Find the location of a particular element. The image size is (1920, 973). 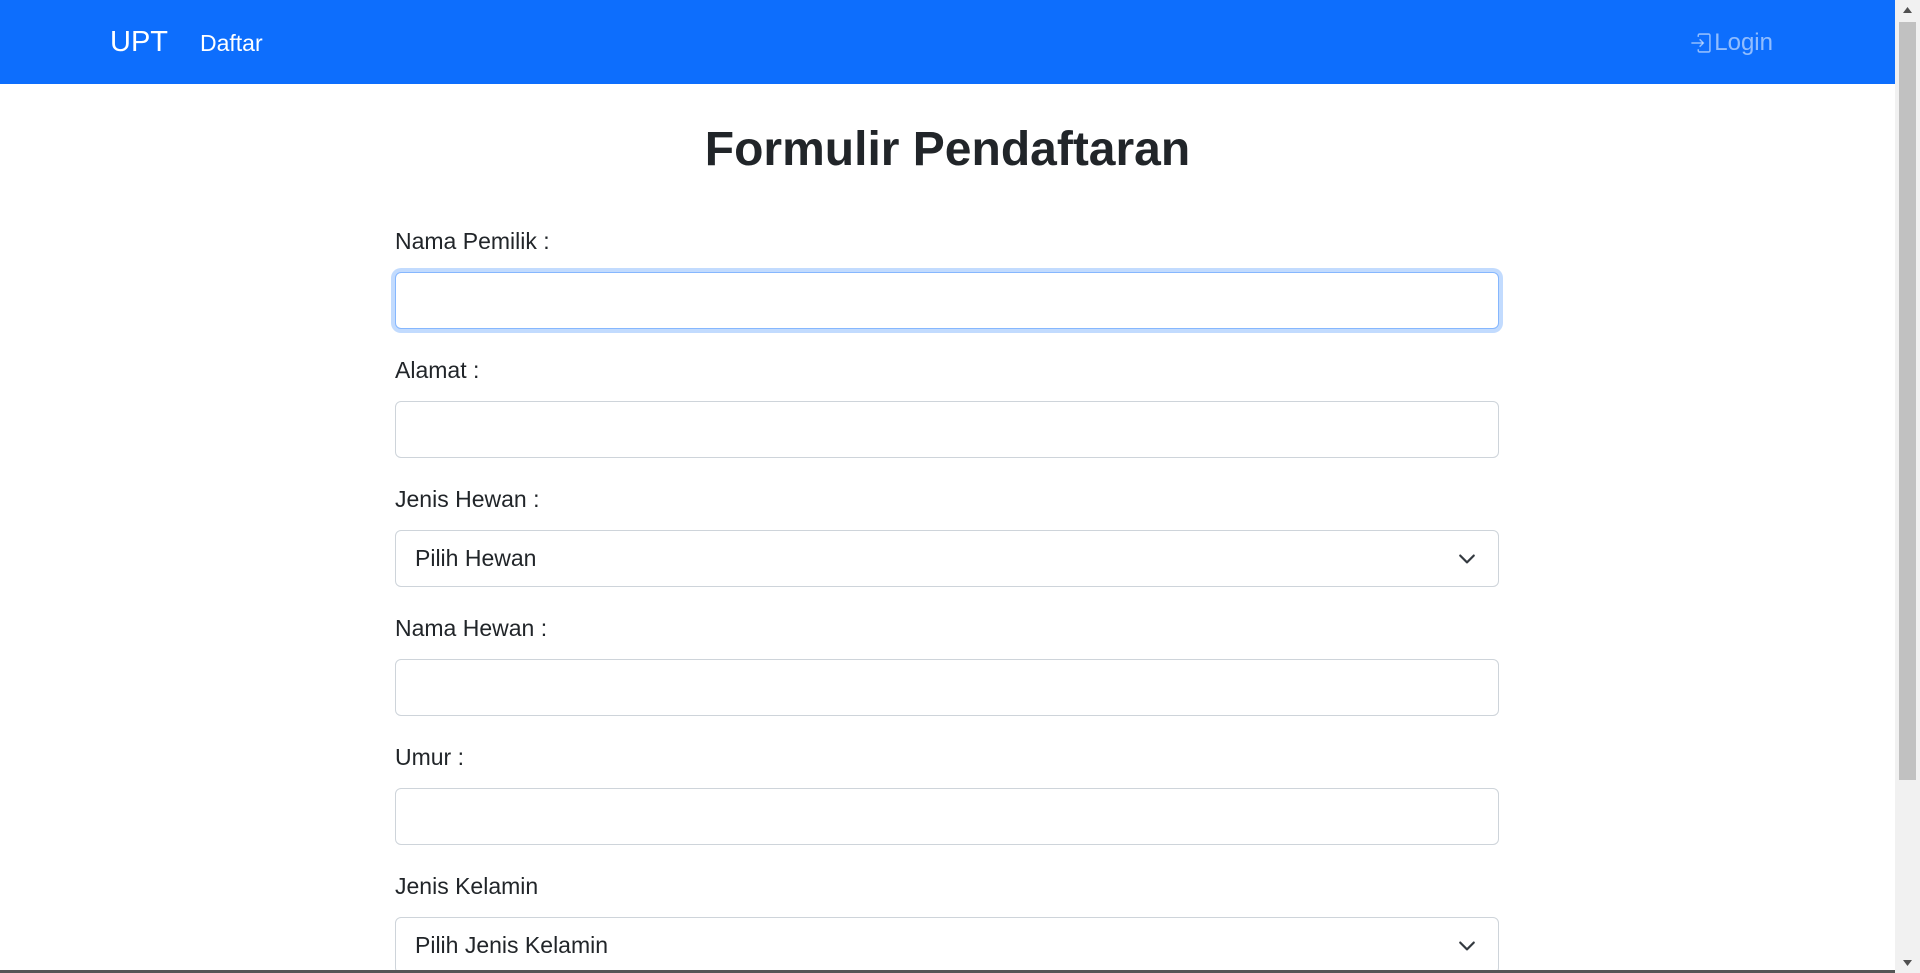

field-nama-hewan: Nama Hewan : is located at coordinates (947, 664).